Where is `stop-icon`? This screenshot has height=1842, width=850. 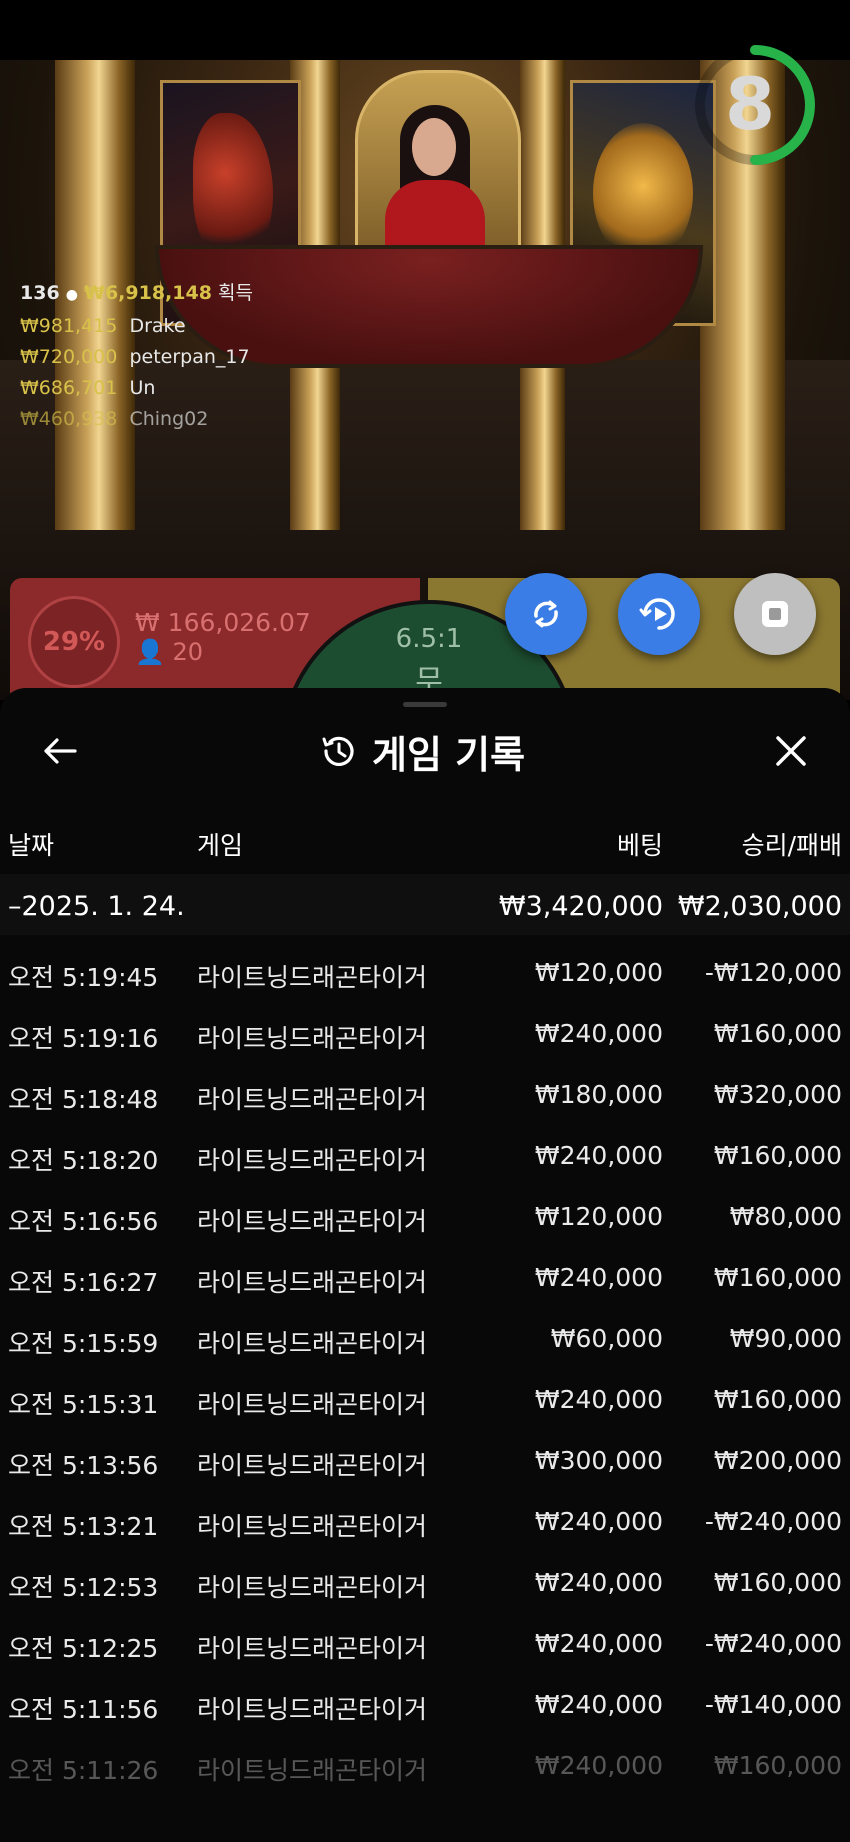
stop-icon is located at coordinates (775, 614).